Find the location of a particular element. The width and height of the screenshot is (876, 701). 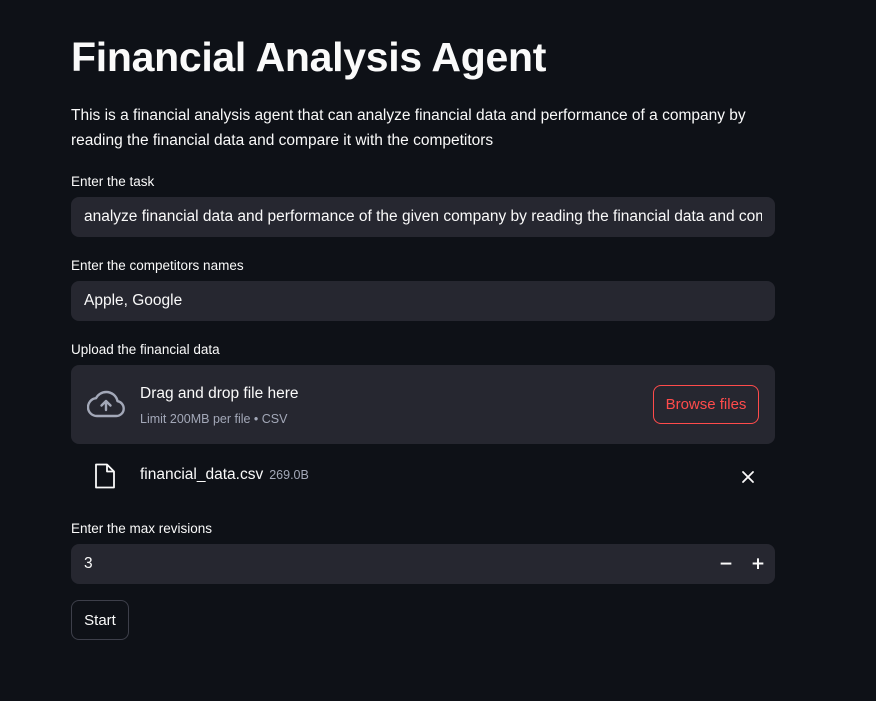

uploaded-file-row: financial_data.csv 269.0B is located at coordinates (423, 476).